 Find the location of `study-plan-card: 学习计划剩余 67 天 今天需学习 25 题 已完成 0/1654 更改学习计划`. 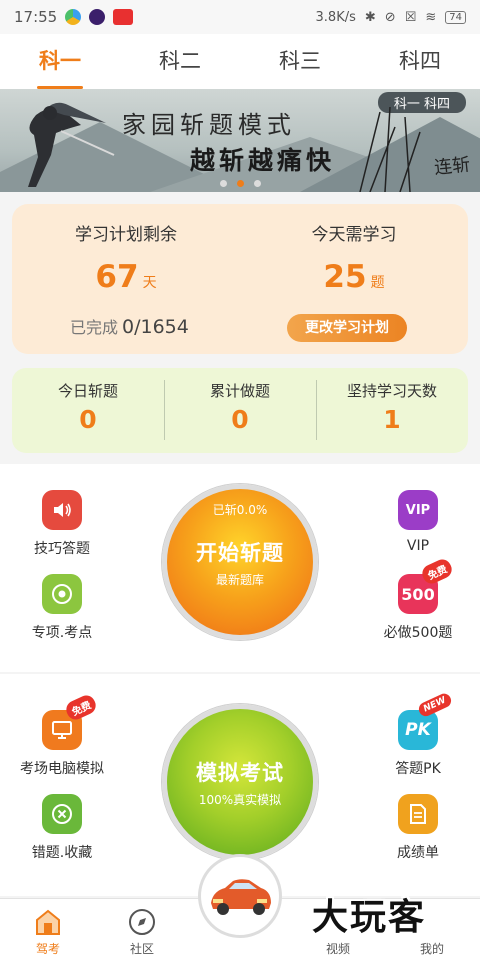

study-plan-card: 学习计划剩余 67 天 今天需学习 25 题 已完成 0/1654 更改学习计划 is located at coordinates (240, 279).